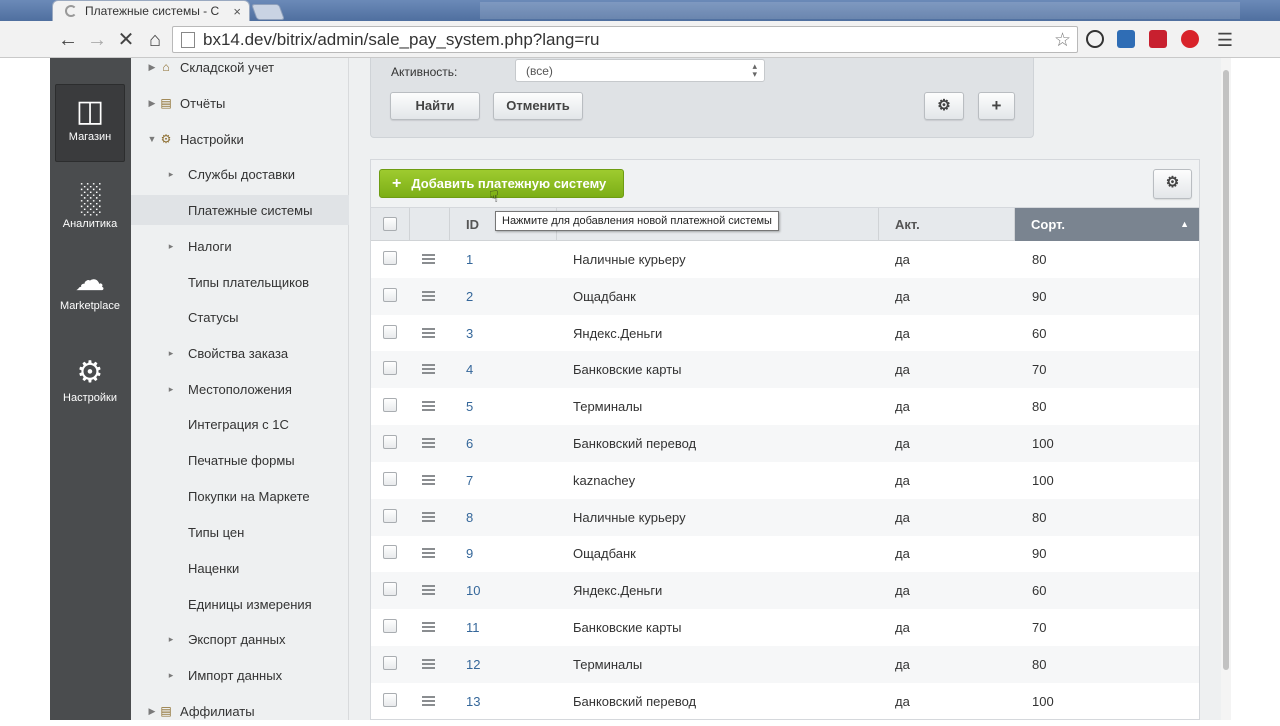 The height and width of the screenshot is (726, 1280). I want to click on table-row: 6 Банковский перевод да 100, so click(785, 443).